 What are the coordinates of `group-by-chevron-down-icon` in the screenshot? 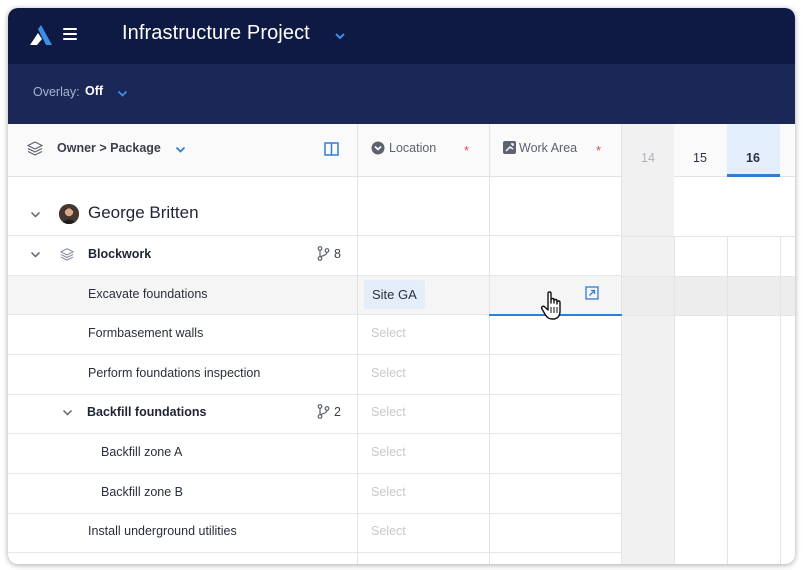 It's located at (180, 149).